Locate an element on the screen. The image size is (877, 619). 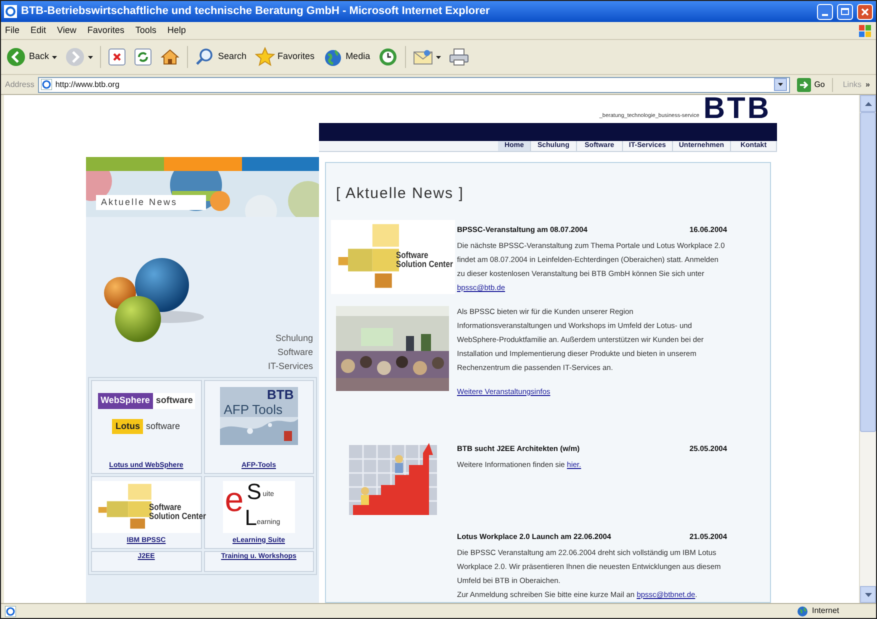
logo-text: AFP Tools is located at coordinates (253, 409).